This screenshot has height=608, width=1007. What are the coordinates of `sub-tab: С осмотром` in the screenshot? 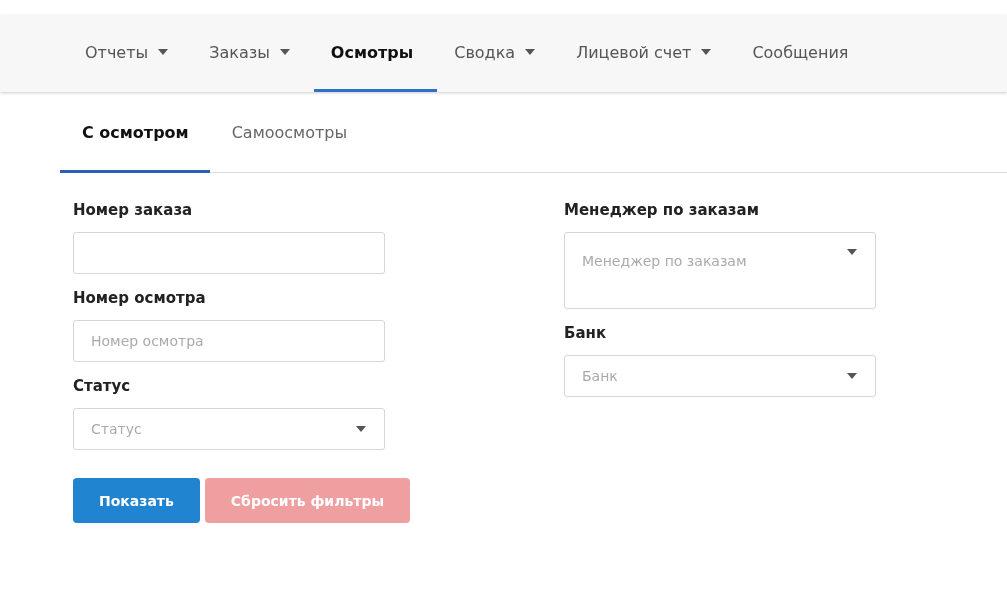 It's located at (135, 134).